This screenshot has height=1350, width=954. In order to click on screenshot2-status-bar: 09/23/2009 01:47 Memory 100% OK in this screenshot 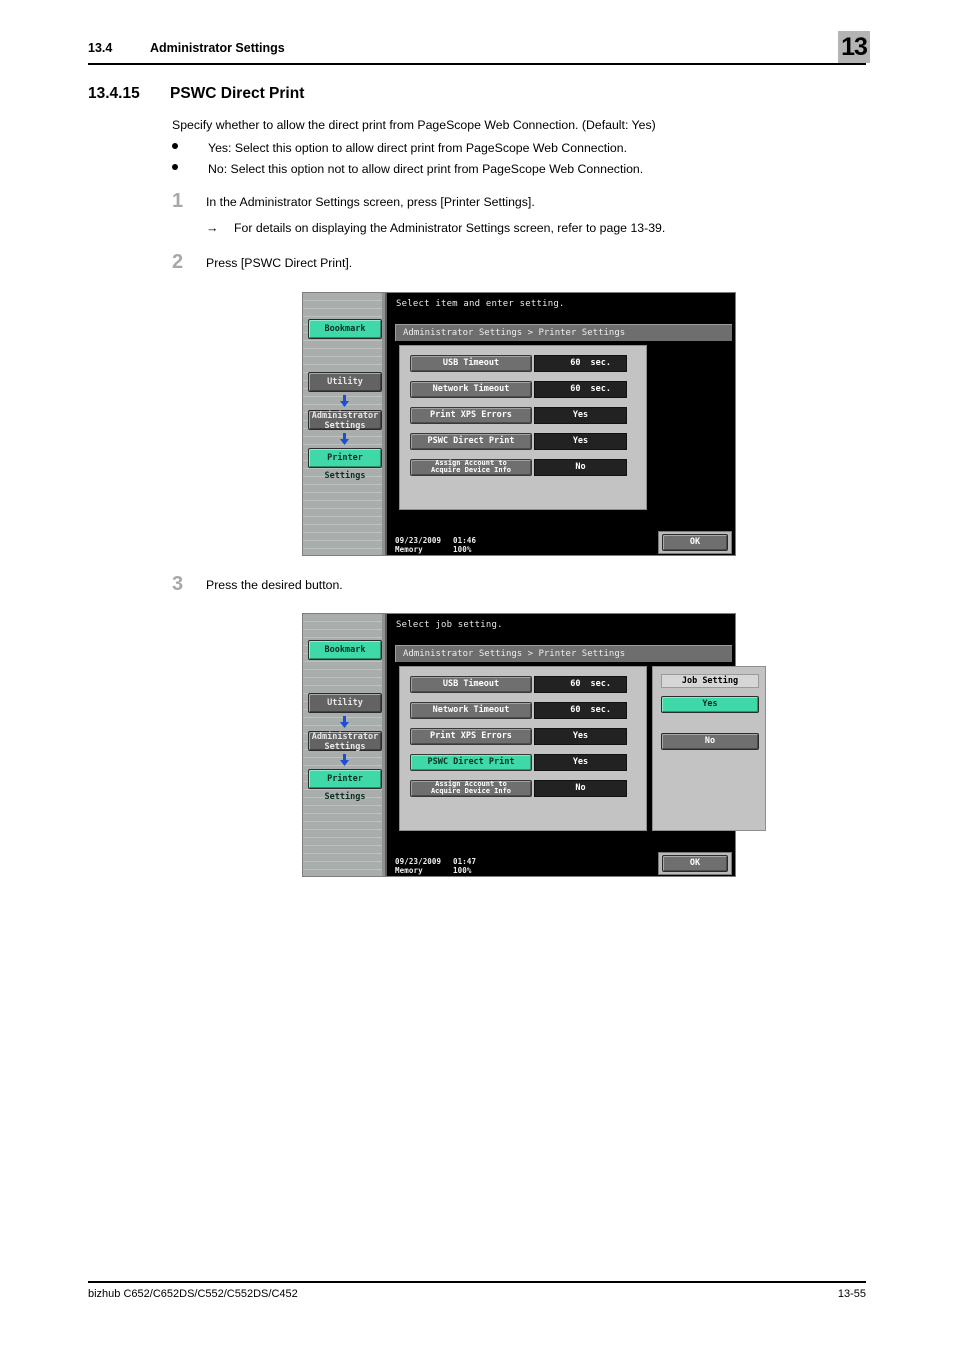, I will do `click(562, 864)`.